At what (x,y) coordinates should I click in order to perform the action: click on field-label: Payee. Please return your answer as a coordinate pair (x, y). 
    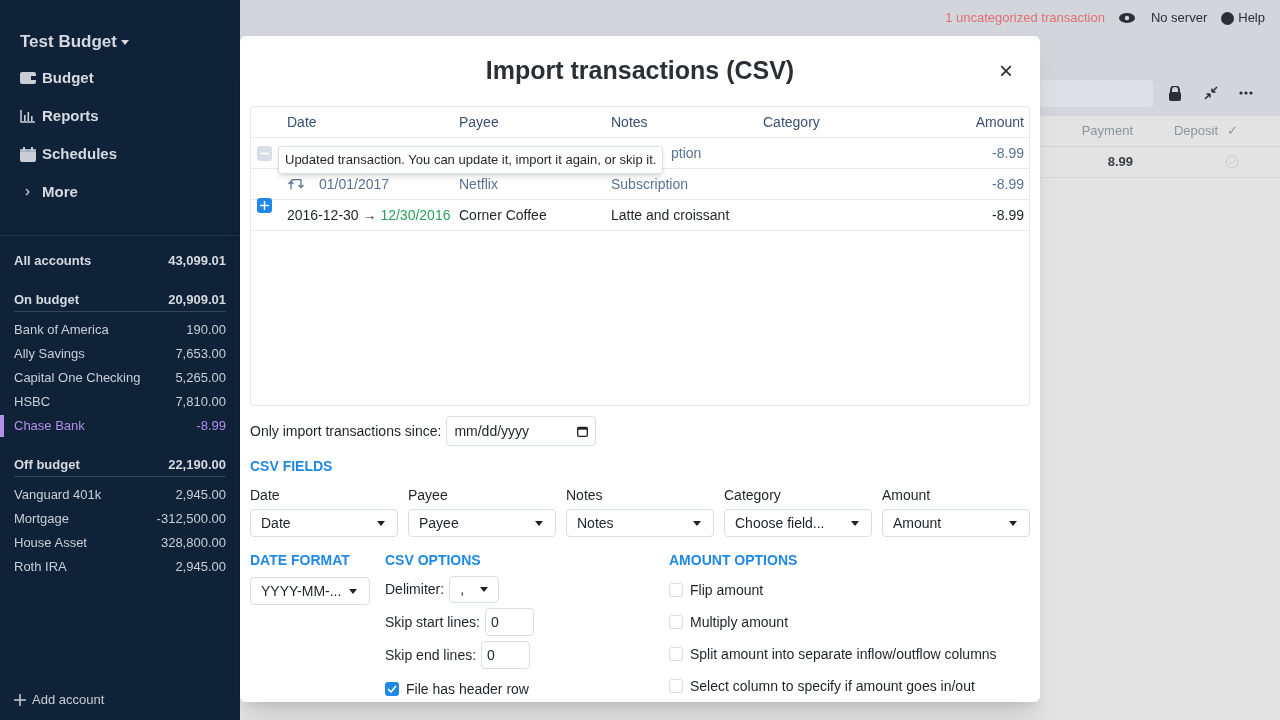
    Looking at the image, I should click on (428, 495).